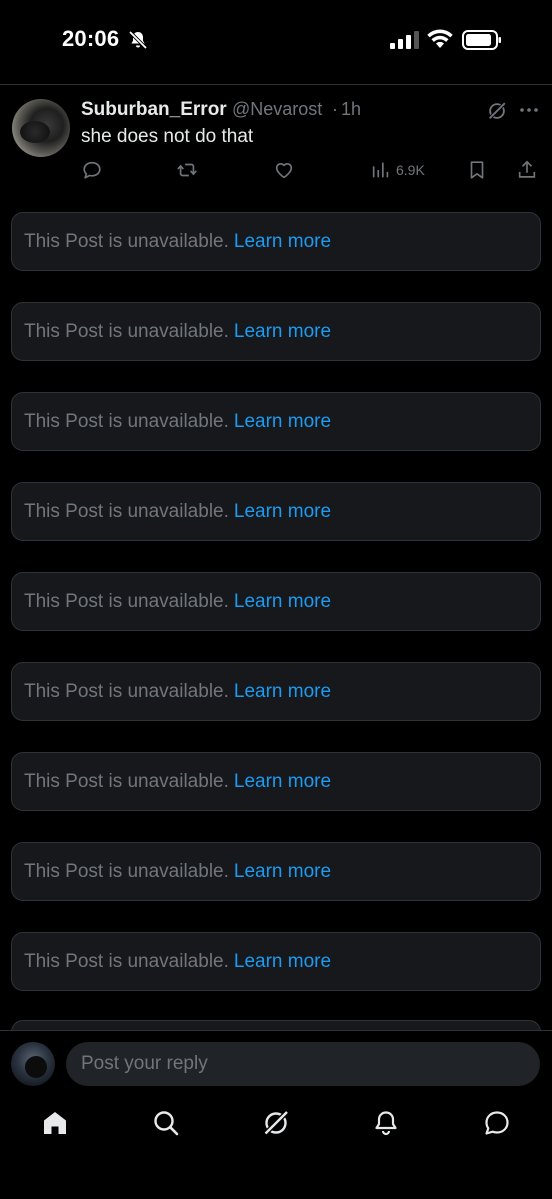  Describe the element at coordinates (529, 110) in the screenshot. I see `more-icon` at that location.